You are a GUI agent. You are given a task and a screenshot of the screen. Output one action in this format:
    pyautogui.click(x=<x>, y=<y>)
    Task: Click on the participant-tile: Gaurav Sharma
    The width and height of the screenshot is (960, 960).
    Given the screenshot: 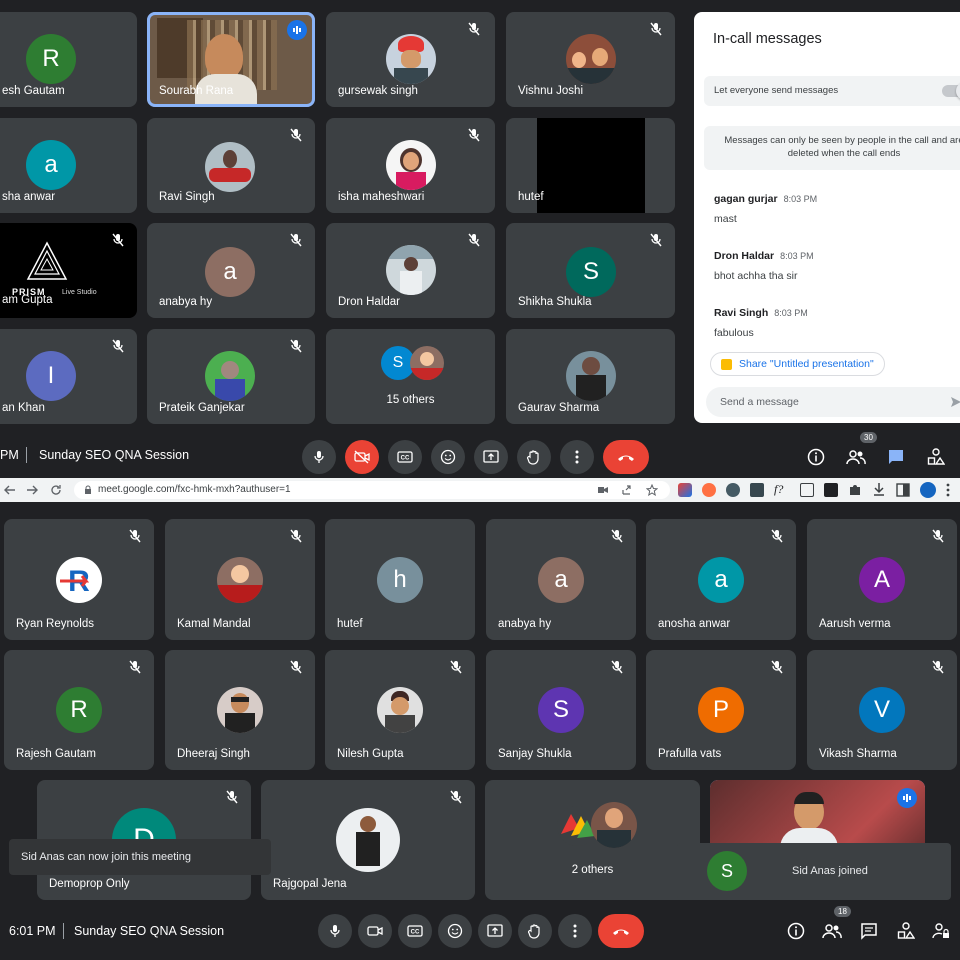 What is the action you would take?
    pyautogui.click(x=590, y=376)
    